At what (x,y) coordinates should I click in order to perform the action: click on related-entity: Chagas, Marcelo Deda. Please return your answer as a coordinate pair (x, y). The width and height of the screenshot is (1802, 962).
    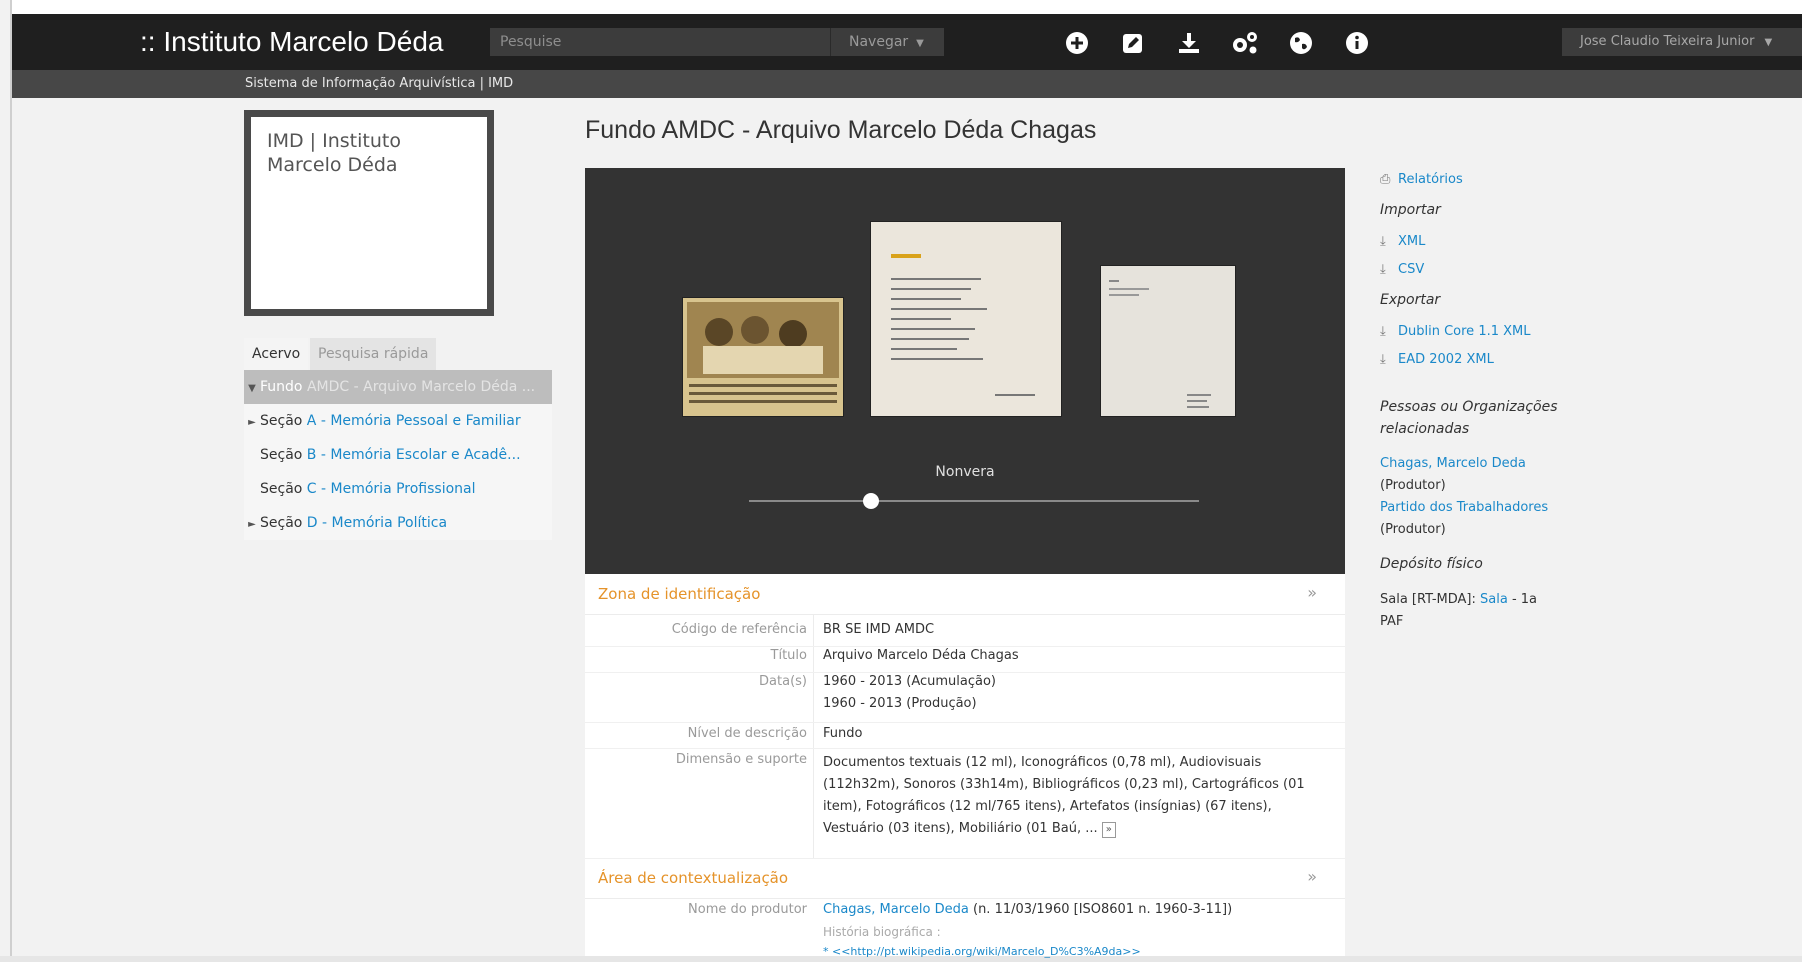
    Looking at the image, I should click on (1453, 463).